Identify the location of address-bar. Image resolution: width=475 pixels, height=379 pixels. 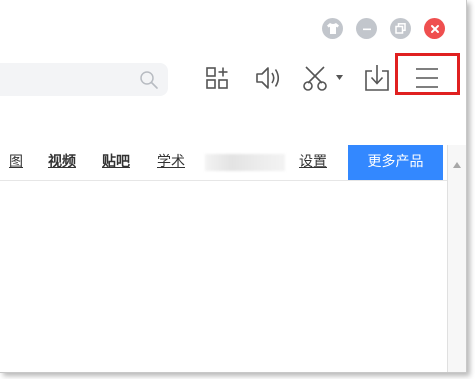
(84, 79).